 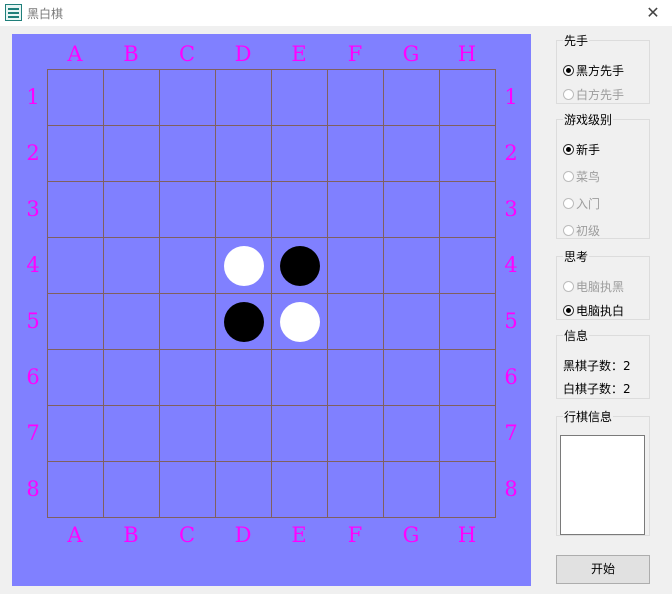 I want to click on board-cell-h1, so click(x=467, y=97).